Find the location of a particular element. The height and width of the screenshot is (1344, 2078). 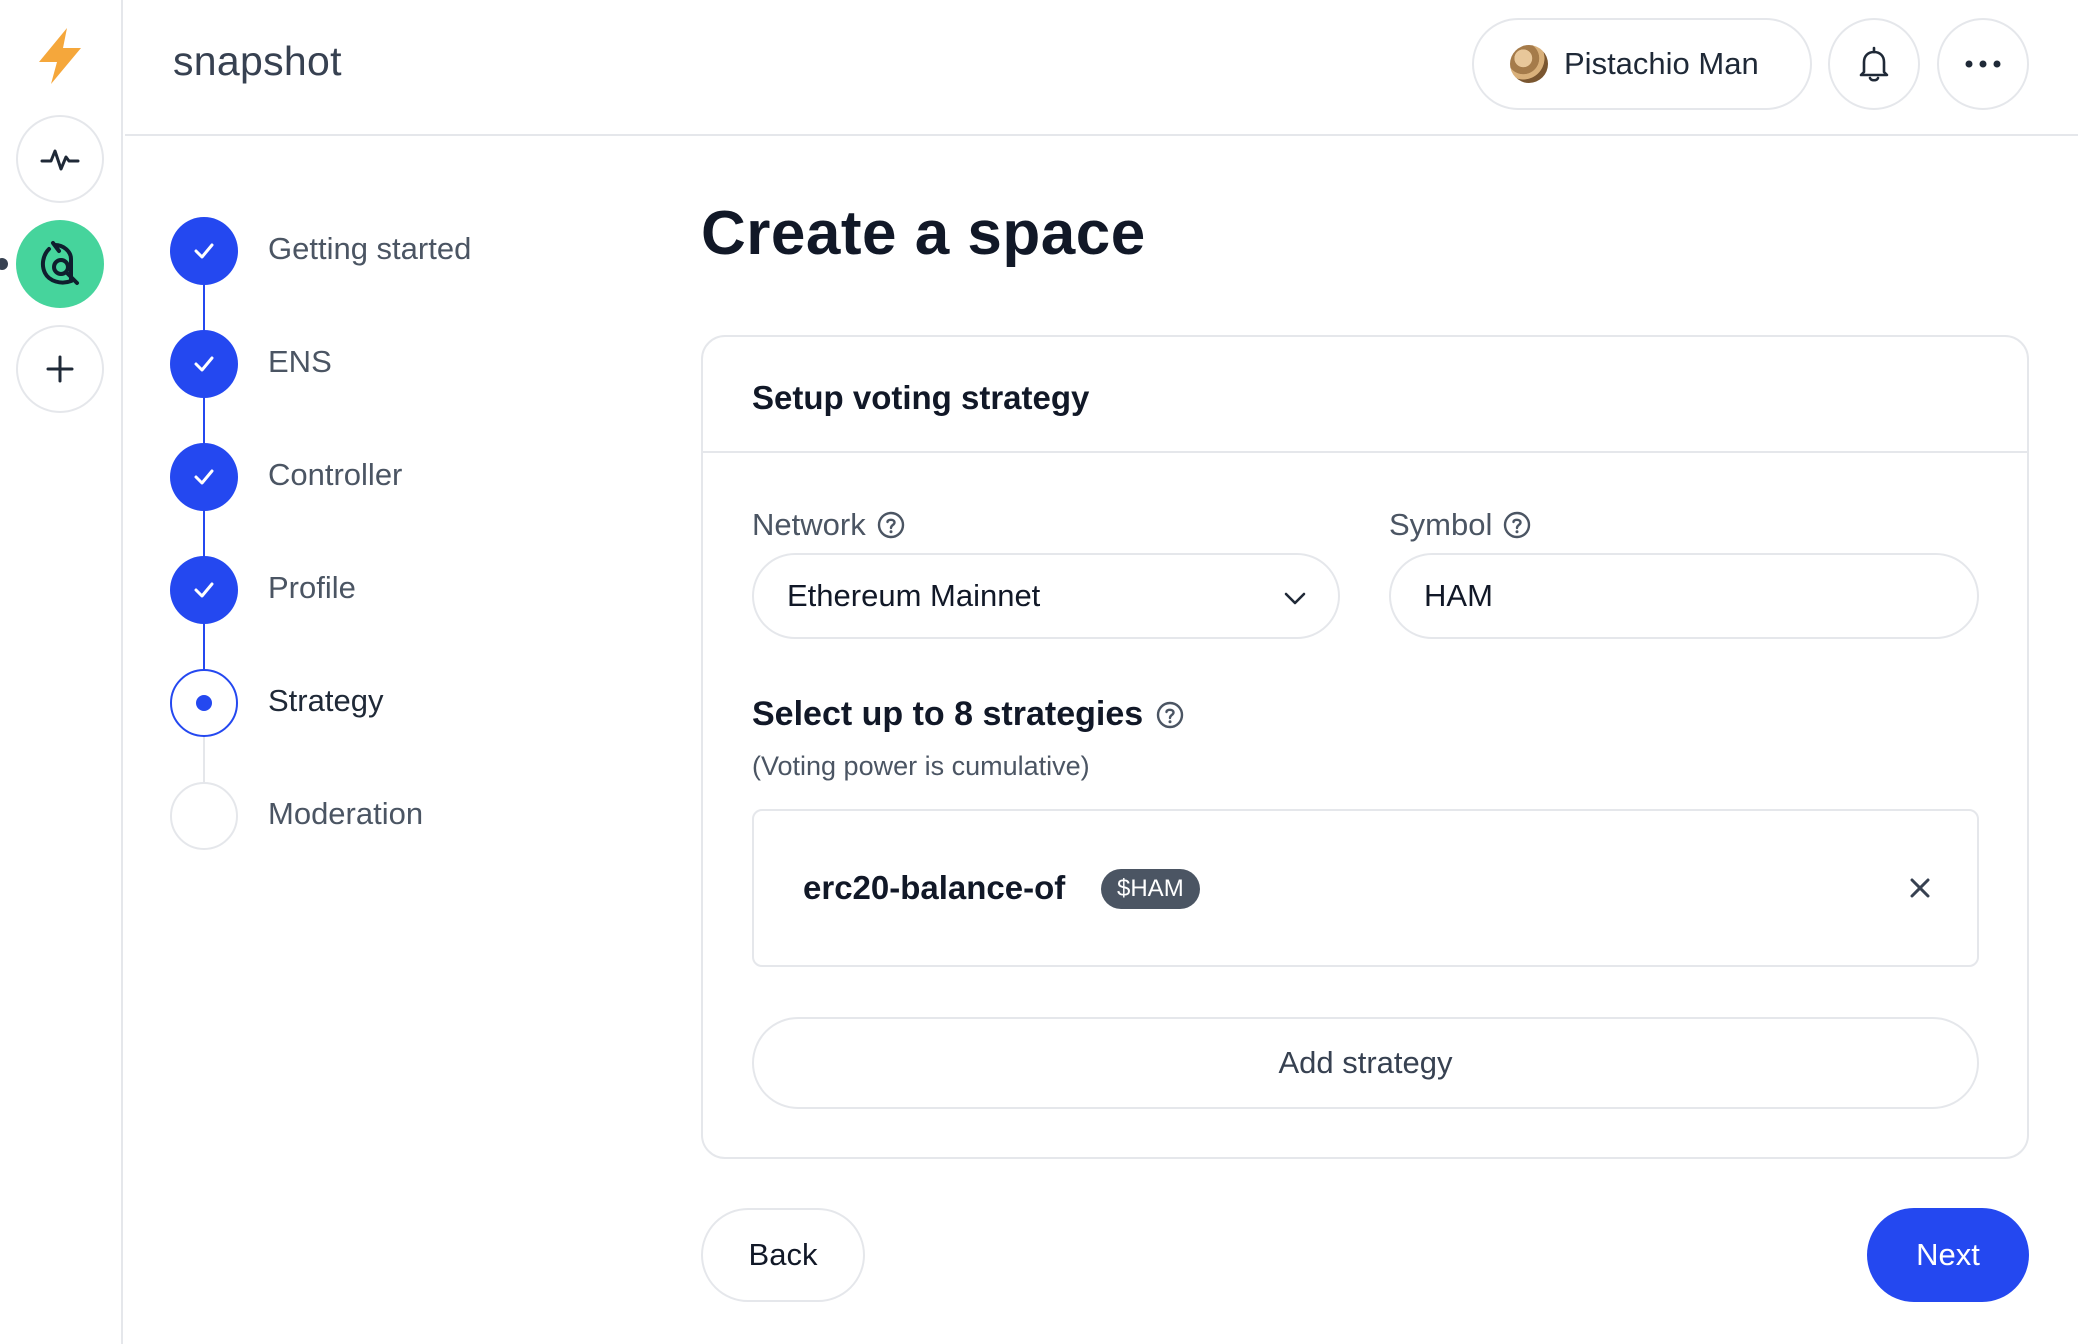

step-getting-started: Getting started is located at coordinates (420, 251).